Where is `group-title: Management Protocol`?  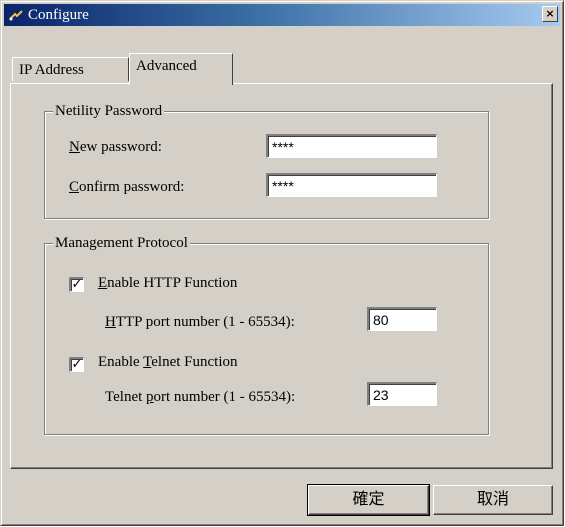
group-title: Management Protocol is located at coordinates (121, 243).